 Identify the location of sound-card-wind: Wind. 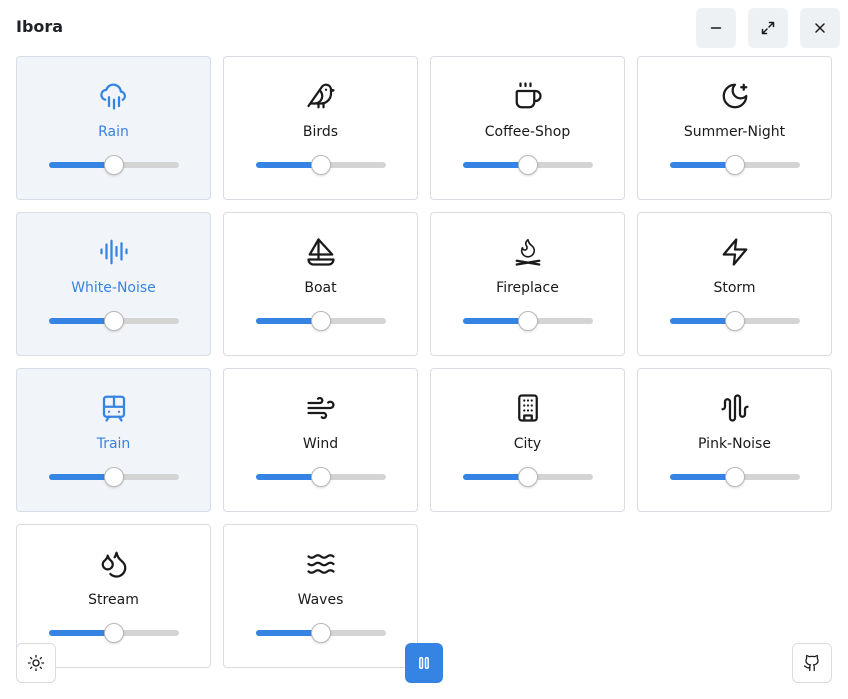
(320, 440).